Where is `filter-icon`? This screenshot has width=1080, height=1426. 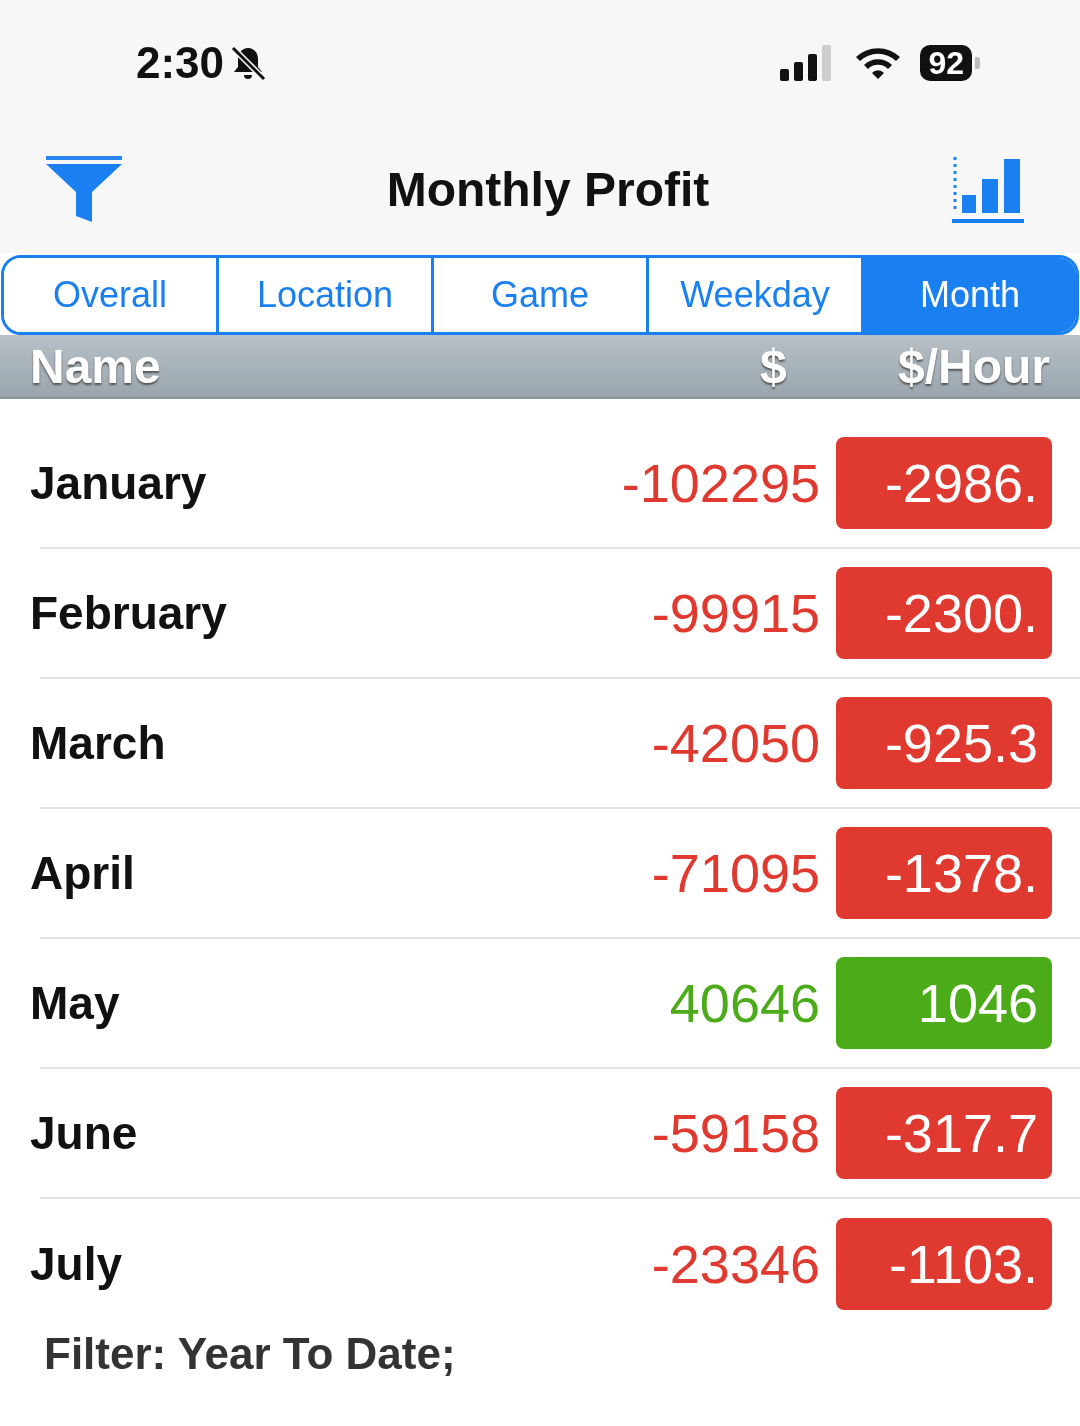
filter-icon is located at coordinates (84, 189).